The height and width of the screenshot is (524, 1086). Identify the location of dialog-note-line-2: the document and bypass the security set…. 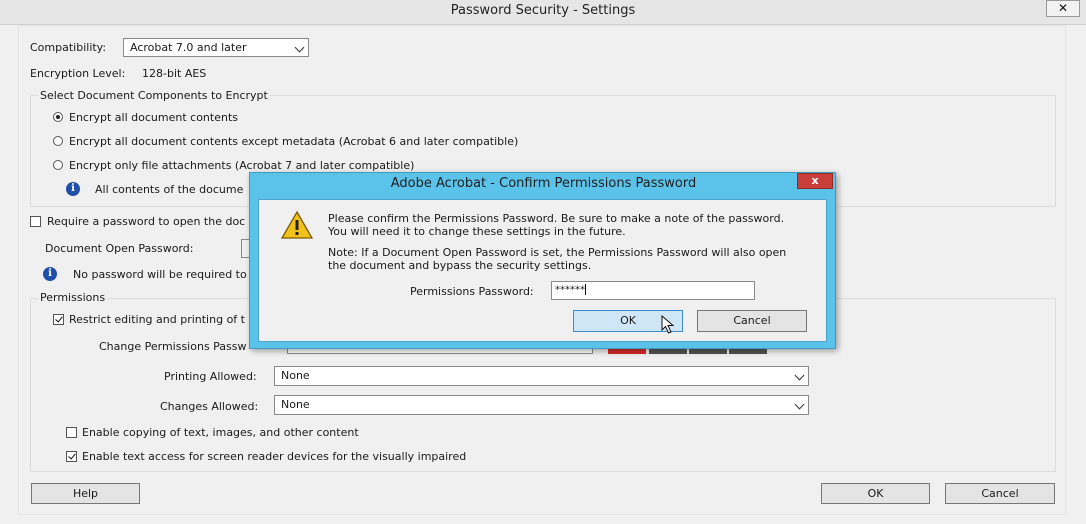
(460, 265).